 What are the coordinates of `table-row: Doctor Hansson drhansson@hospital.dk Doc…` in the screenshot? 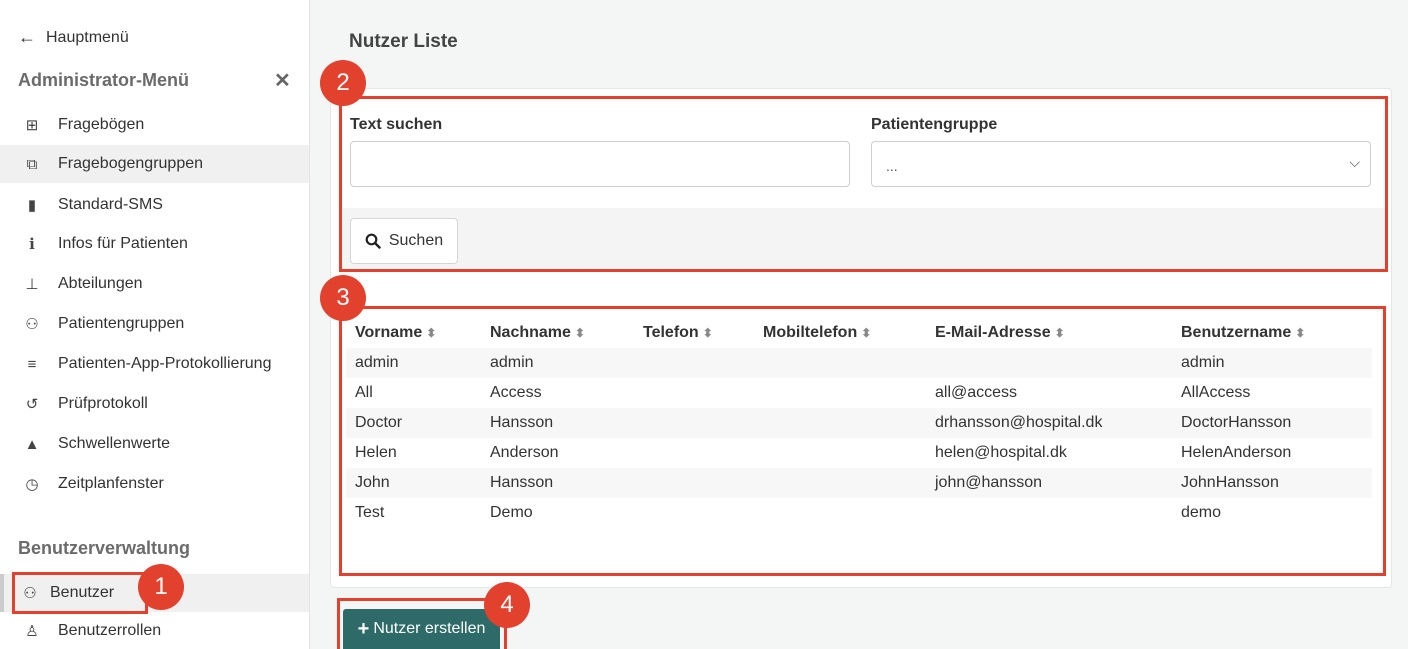 It's located at (859, 423).